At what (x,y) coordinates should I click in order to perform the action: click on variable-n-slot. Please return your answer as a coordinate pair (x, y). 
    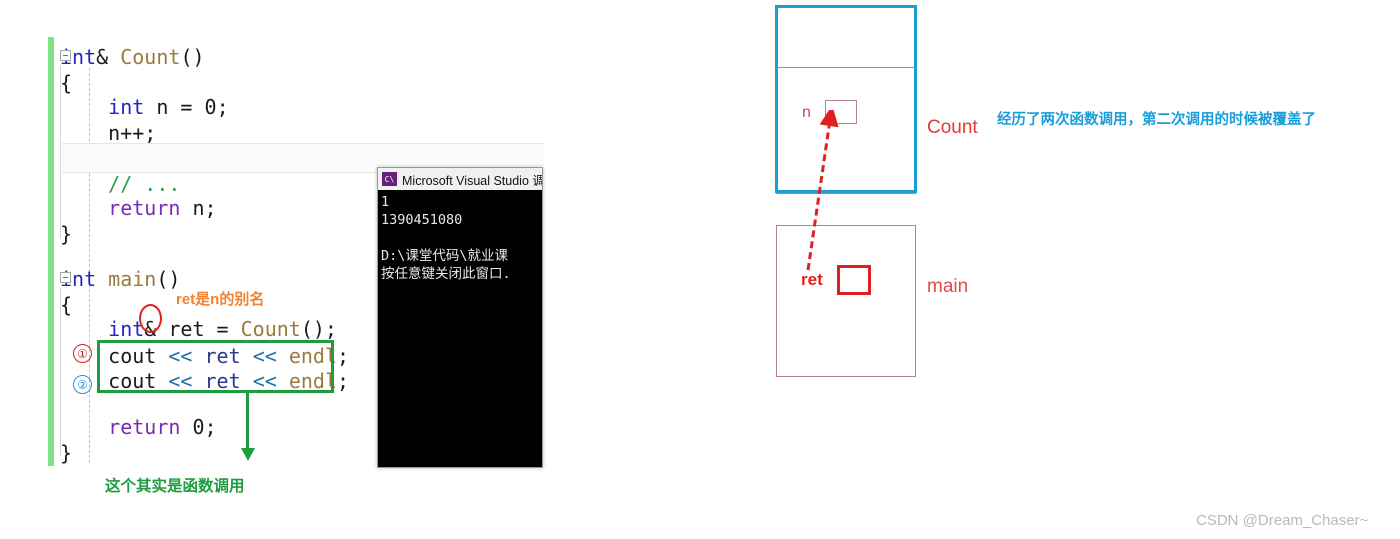
    Looking at the image, I should click on (841, 112).